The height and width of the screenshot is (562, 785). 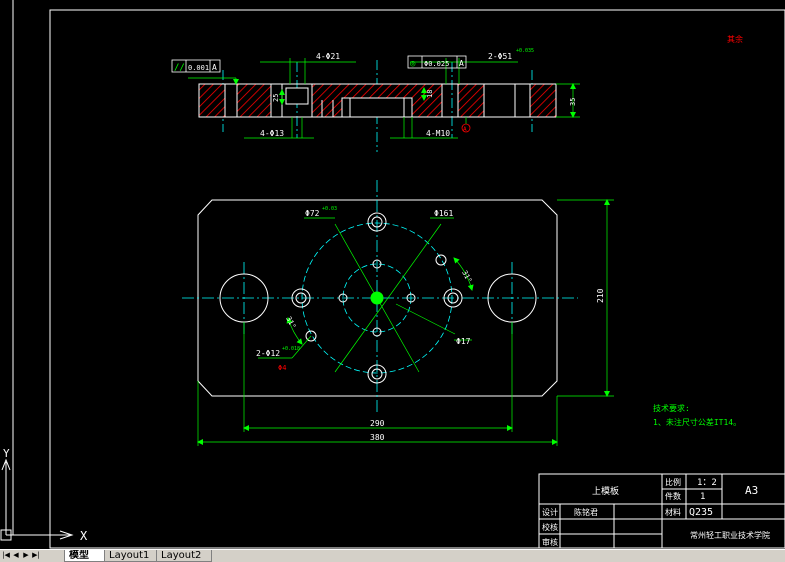 I want to click on dim-outer-width: 380, so click(x=377, y=437).